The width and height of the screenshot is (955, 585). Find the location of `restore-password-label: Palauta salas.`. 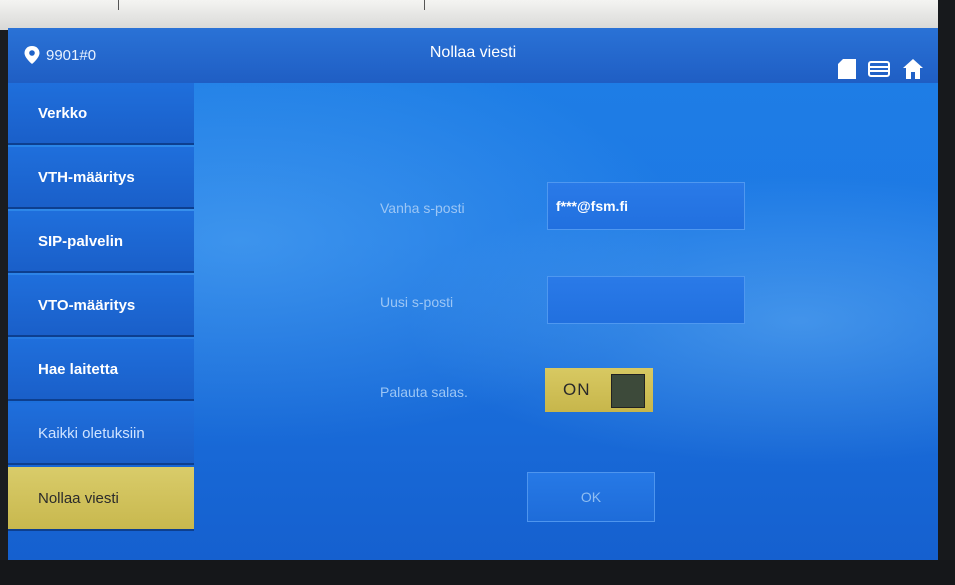

restore-password-label: Palauta salas. is located at coordinates (424, 392).